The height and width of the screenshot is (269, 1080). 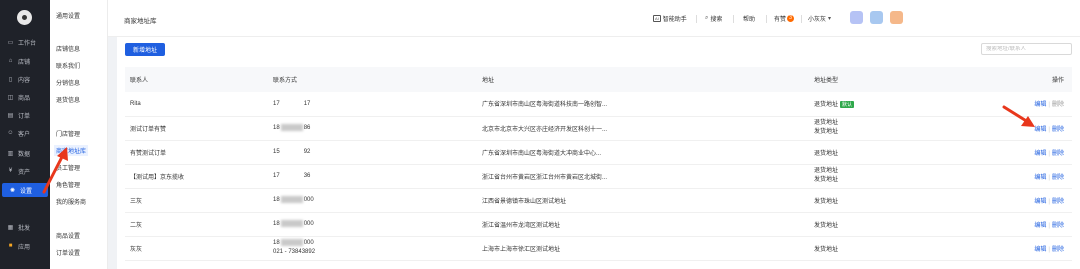 I want to click on subnav-order-settings: 订单设置, so click(x=68, y=252).